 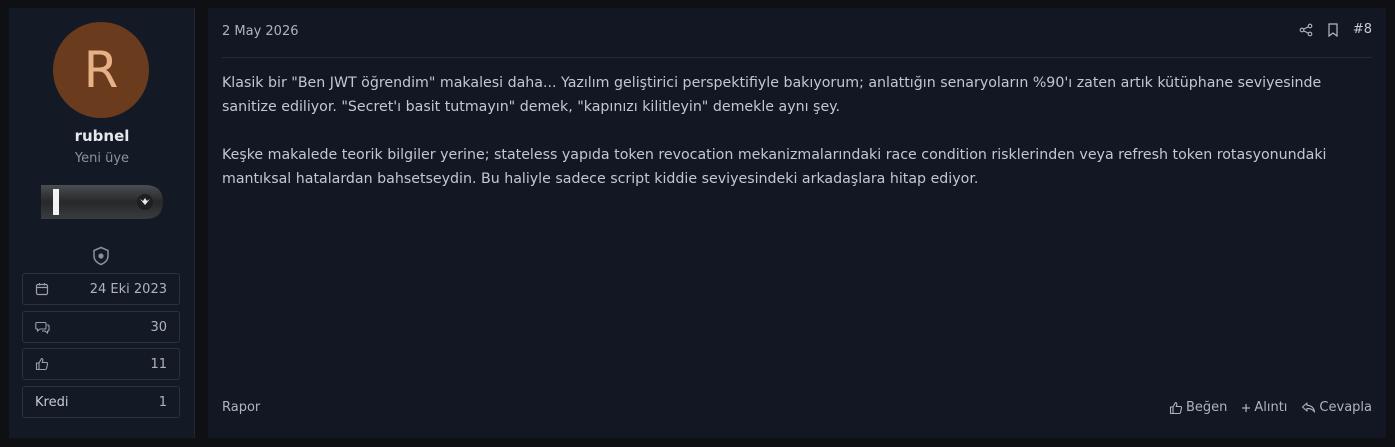 I want to click on stat-joined: 24 Eki 2023, so click(x=101, y=289).